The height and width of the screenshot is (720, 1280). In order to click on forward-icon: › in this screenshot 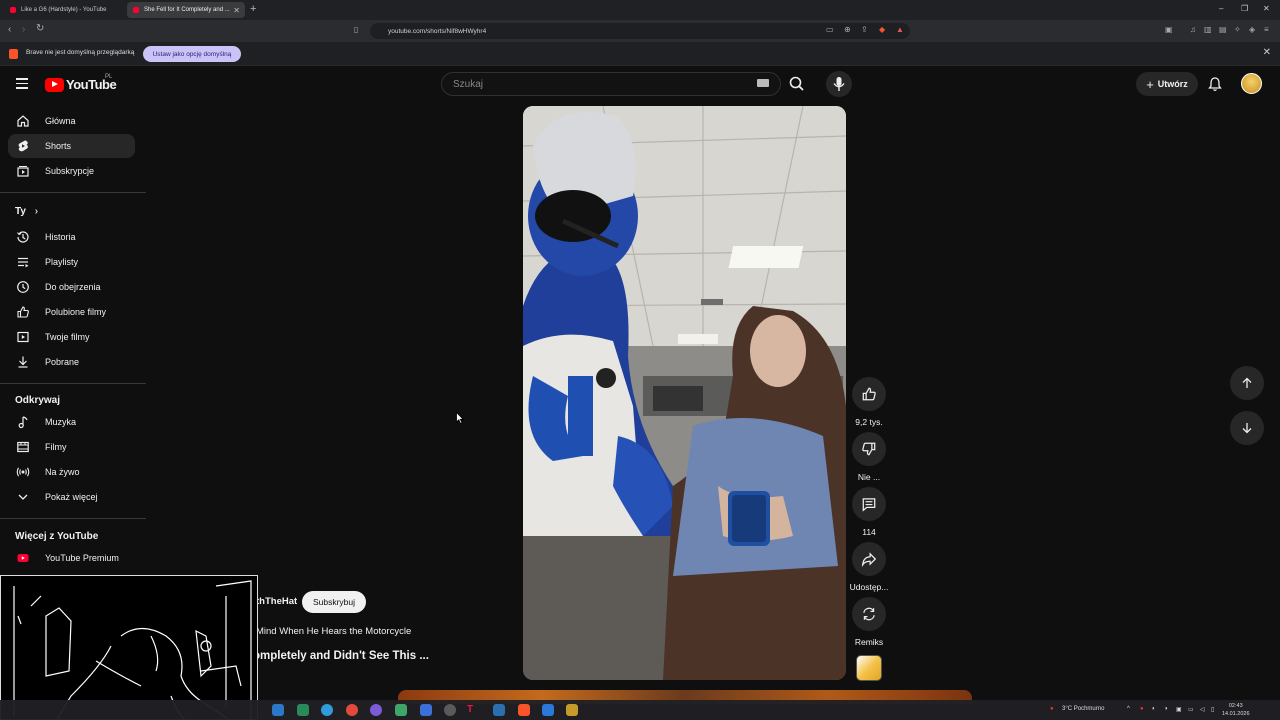, I will do `click(23, 29)`.